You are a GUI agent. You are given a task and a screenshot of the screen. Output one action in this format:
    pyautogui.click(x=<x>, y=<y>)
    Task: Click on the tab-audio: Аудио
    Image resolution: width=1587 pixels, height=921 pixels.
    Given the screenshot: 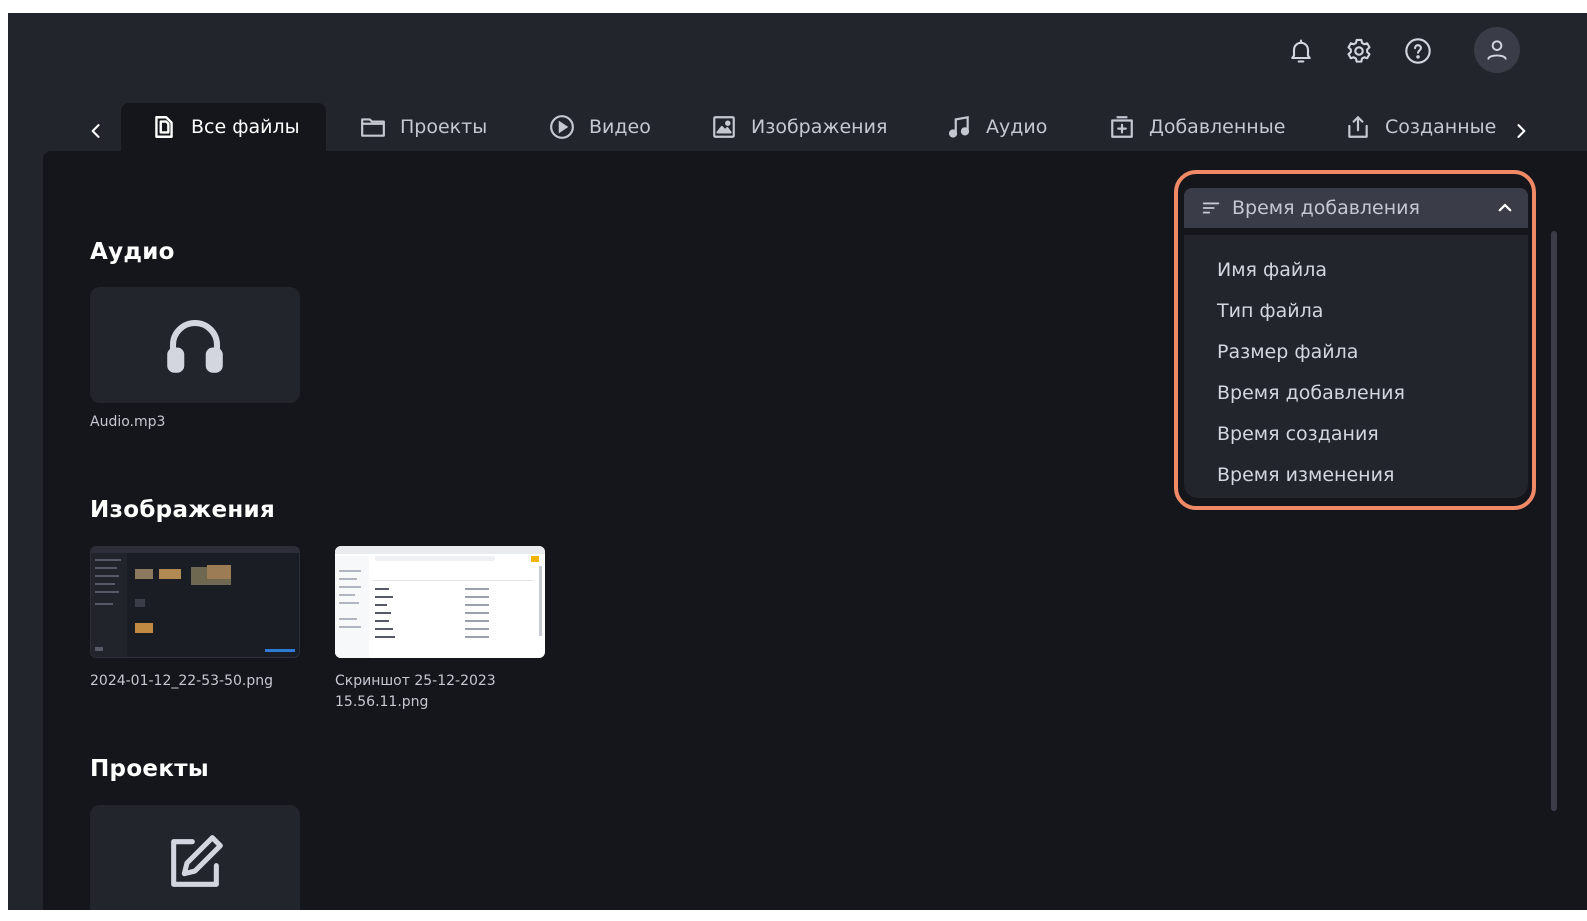 What is the action you would take?
    pyautogui.click(x=996, y=127)
    